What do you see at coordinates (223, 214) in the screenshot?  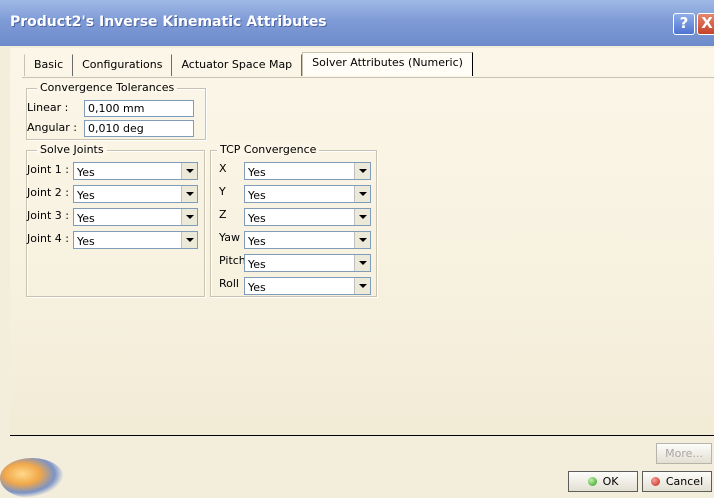 I see `tcp-z-label: Z` at bounding box center [223, 214].